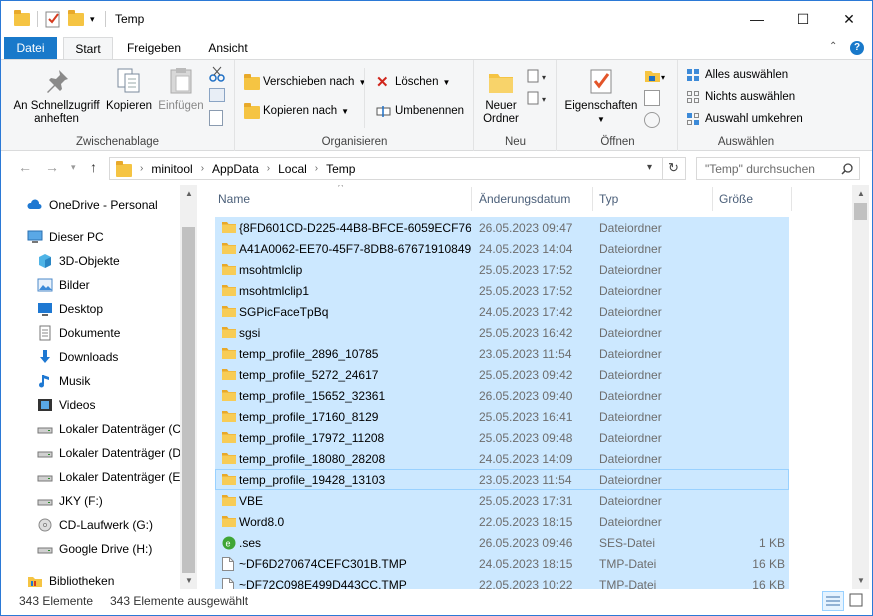  Describe the element at coordinates (502, 311) in the screenshot. I see `file-row: SGPicFaceTpBq 24.05.2023 17:42 Dateiordner` at that location.